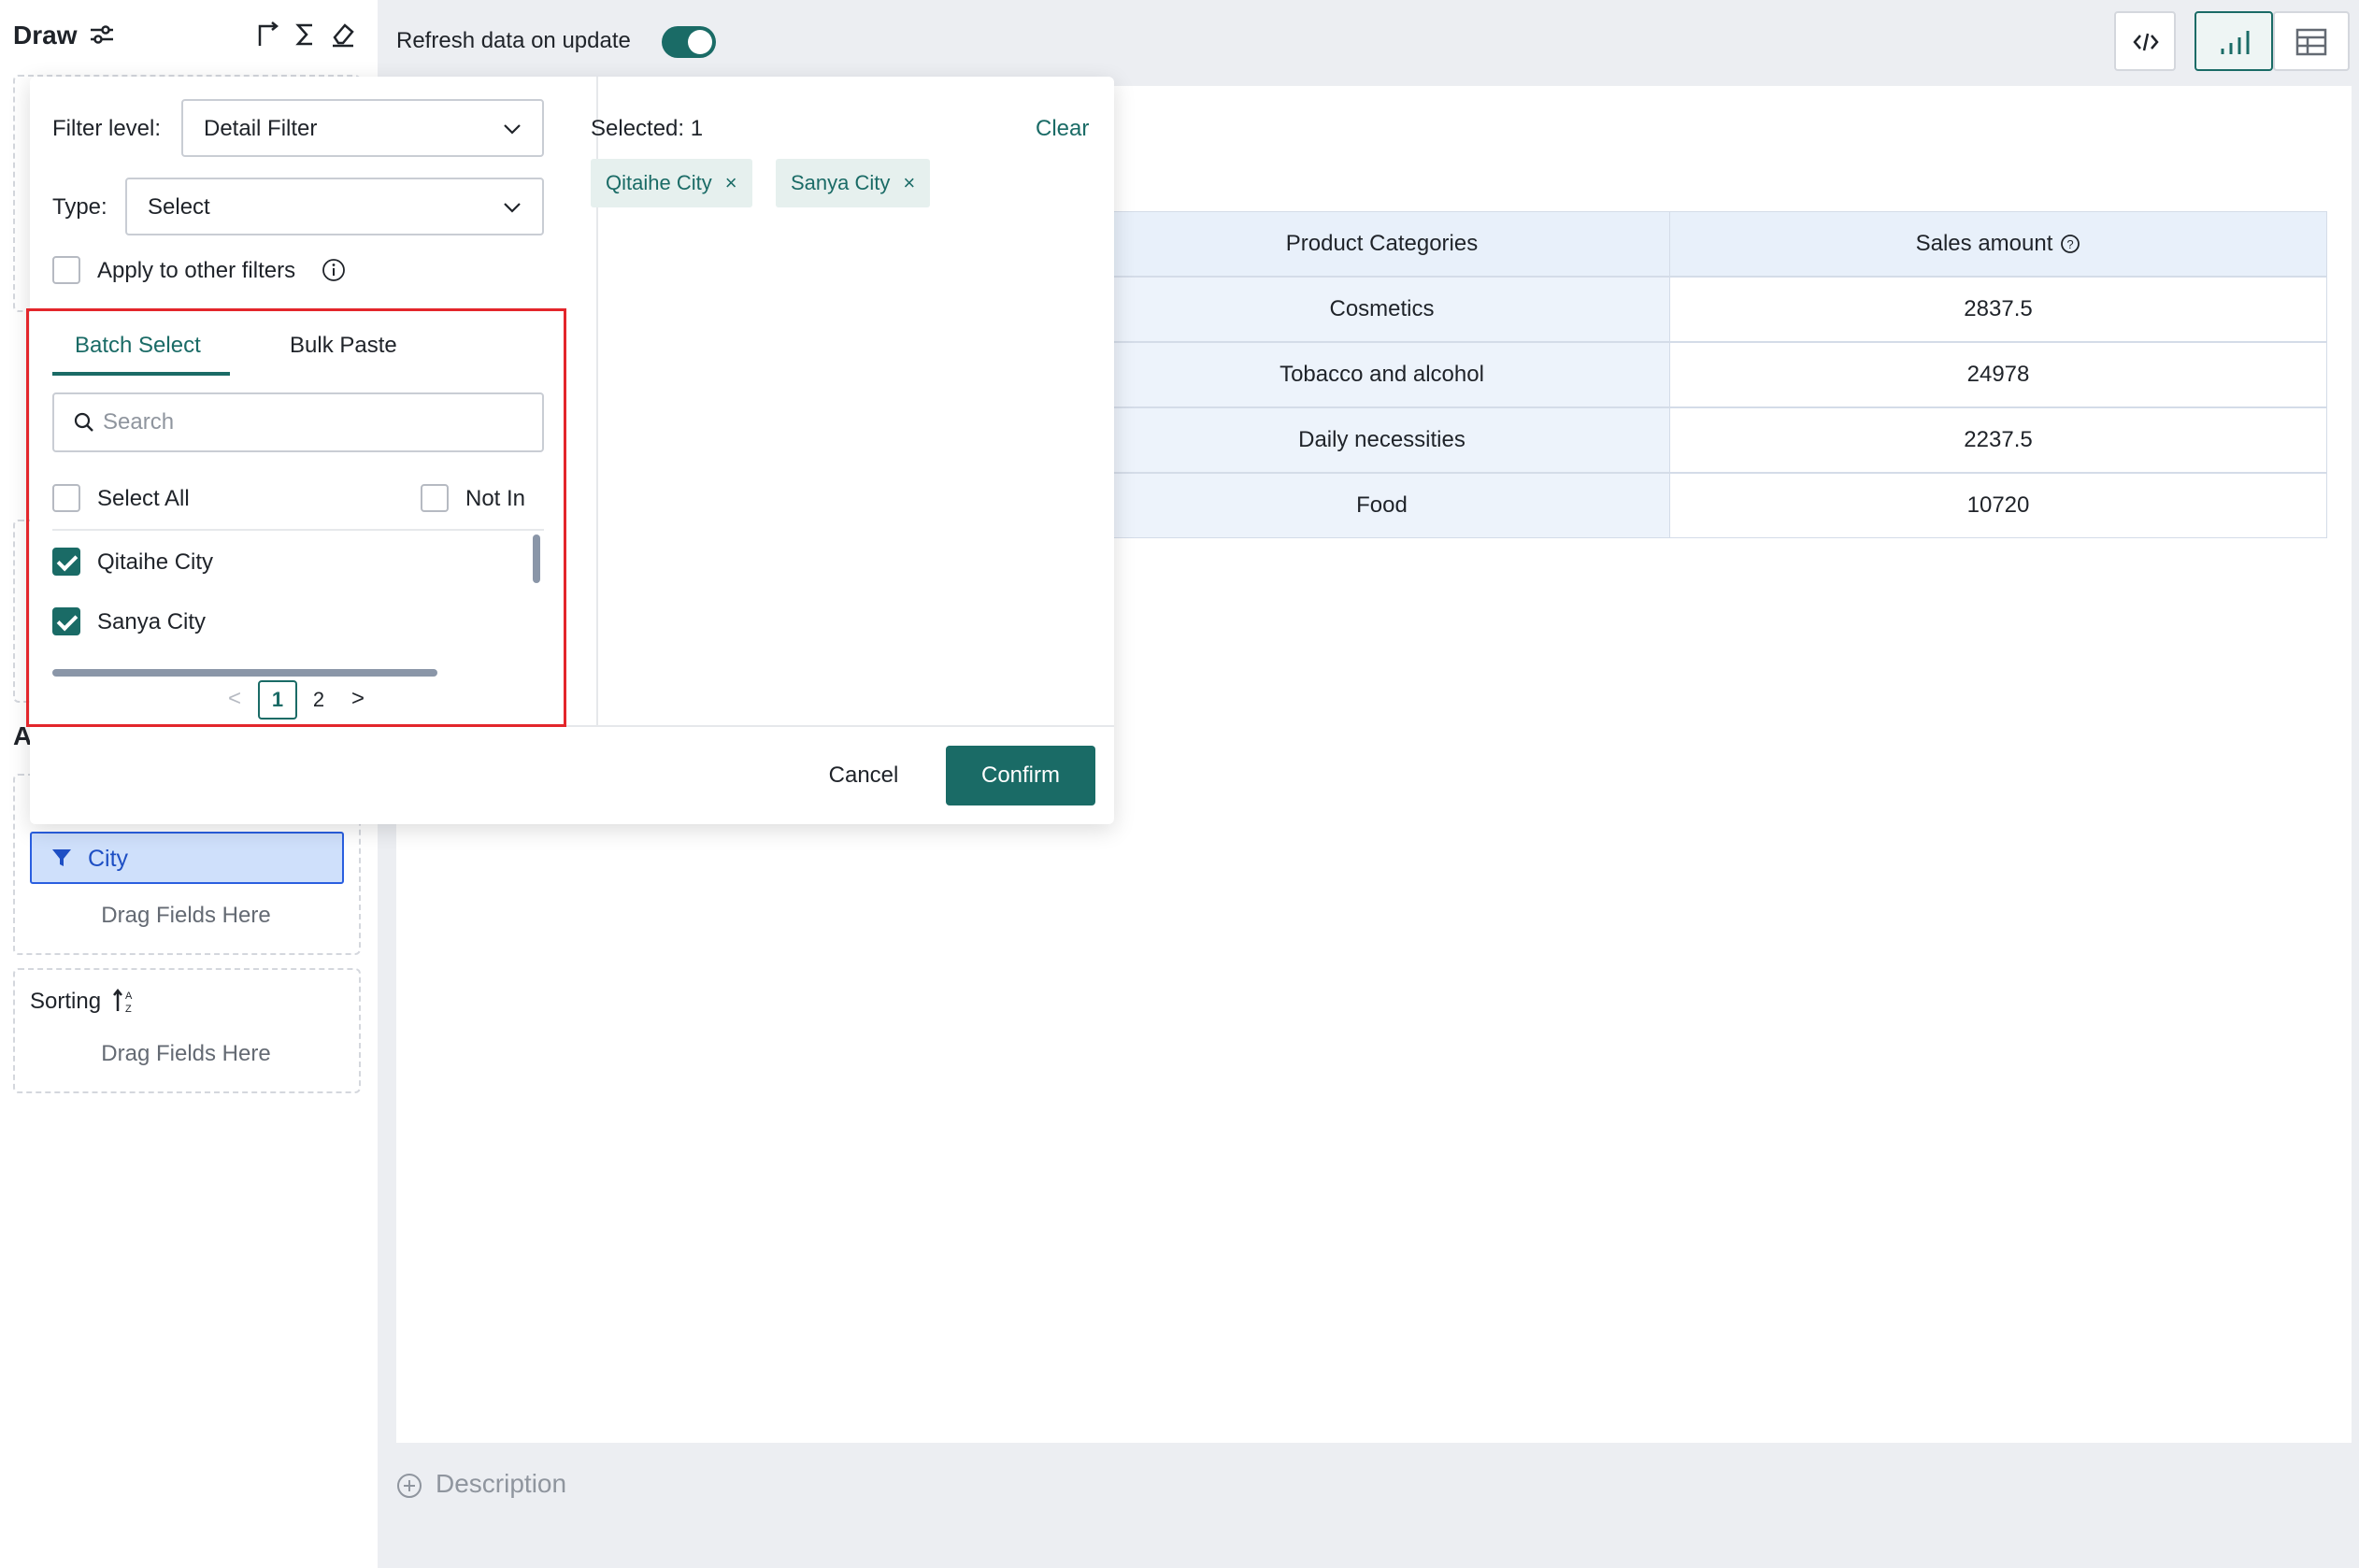  What do you see at coordinates (659, 183) in the screenshot?
I see `selected-tag-label: Qitaihe City` at bounding box center [659, 183].